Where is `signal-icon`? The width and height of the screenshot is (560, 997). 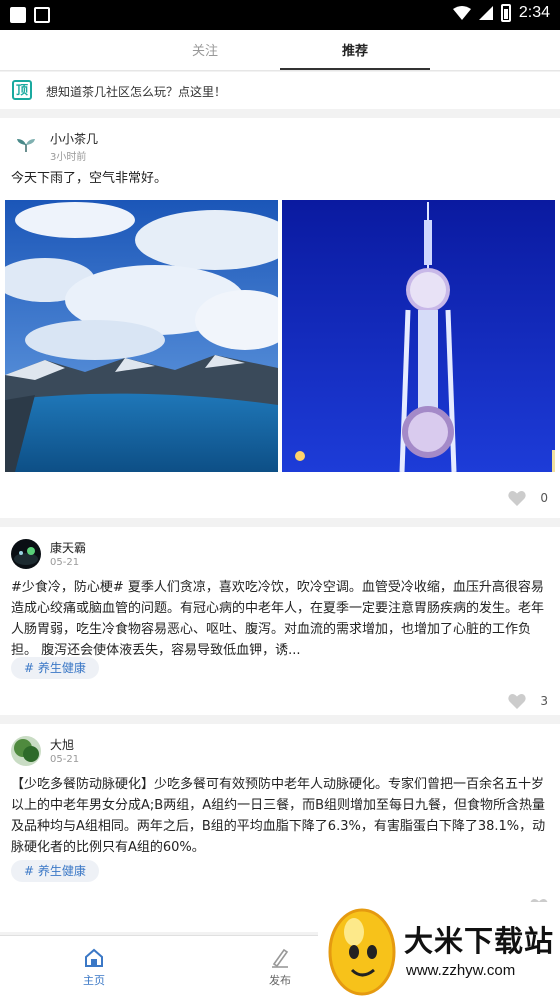
signal-icon is located at coordinates (485, 13).